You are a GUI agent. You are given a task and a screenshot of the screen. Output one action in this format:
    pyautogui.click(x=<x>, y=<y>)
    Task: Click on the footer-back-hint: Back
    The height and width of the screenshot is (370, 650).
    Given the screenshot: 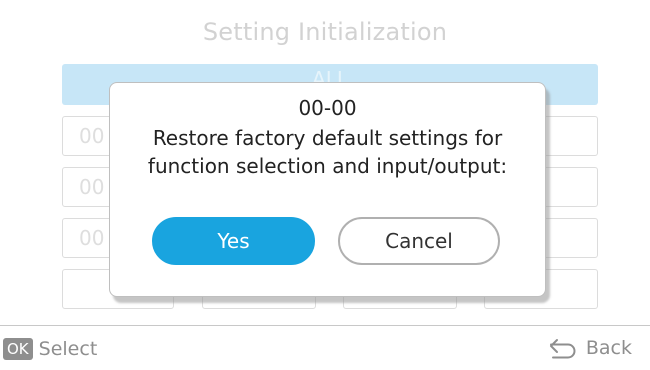 What is the action you would take?
    pyautogui.click(x=590, y=348)
    